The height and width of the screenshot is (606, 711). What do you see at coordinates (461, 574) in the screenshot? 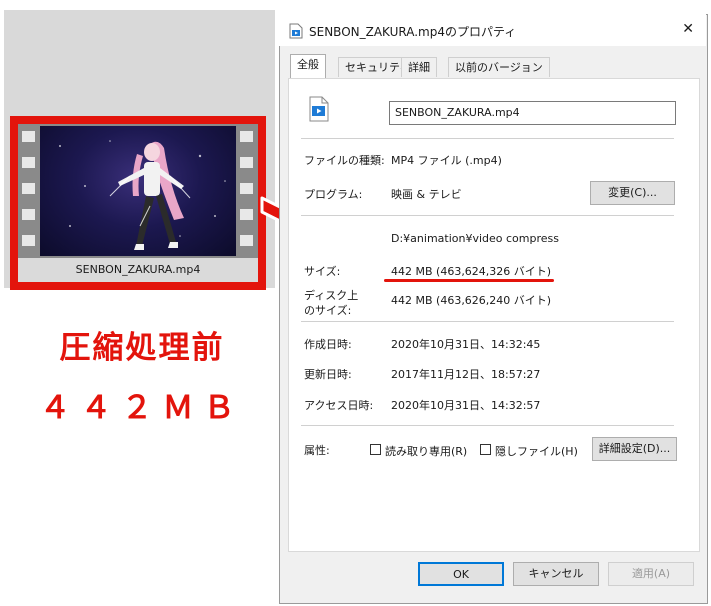
I see `ok-button: OK` at bounding box center [461, 574].